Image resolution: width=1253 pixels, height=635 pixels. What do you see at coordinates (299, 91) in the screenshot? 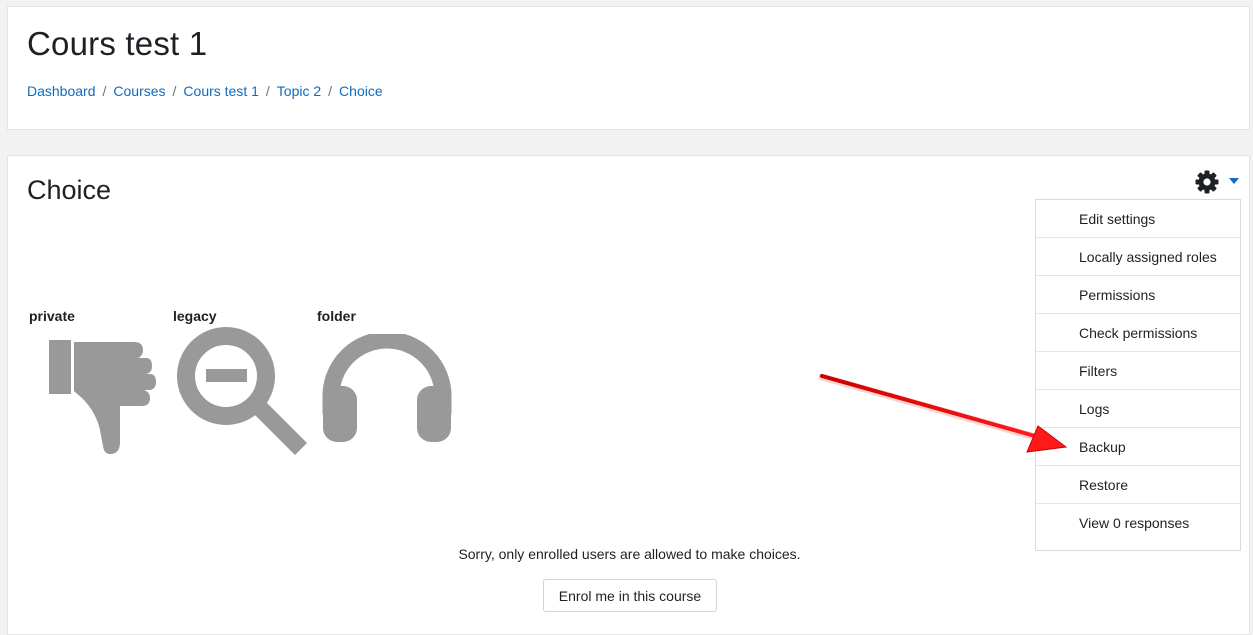
I see `breadcrumb-topic: Topic 2` at bounding box center [299, 91].